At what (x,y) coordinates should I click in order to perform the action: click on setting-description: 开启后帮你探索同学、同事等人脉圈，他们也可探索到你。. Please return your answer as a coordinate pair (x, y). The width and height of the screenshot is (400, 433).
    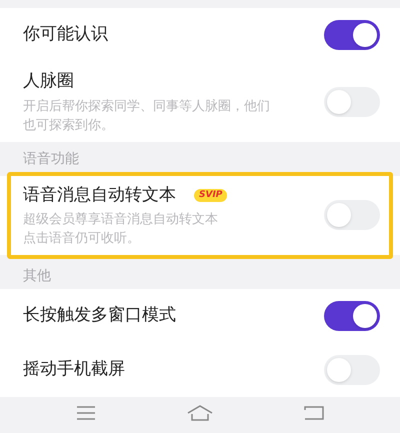
    Looking at the image, I should click on (147, 116).